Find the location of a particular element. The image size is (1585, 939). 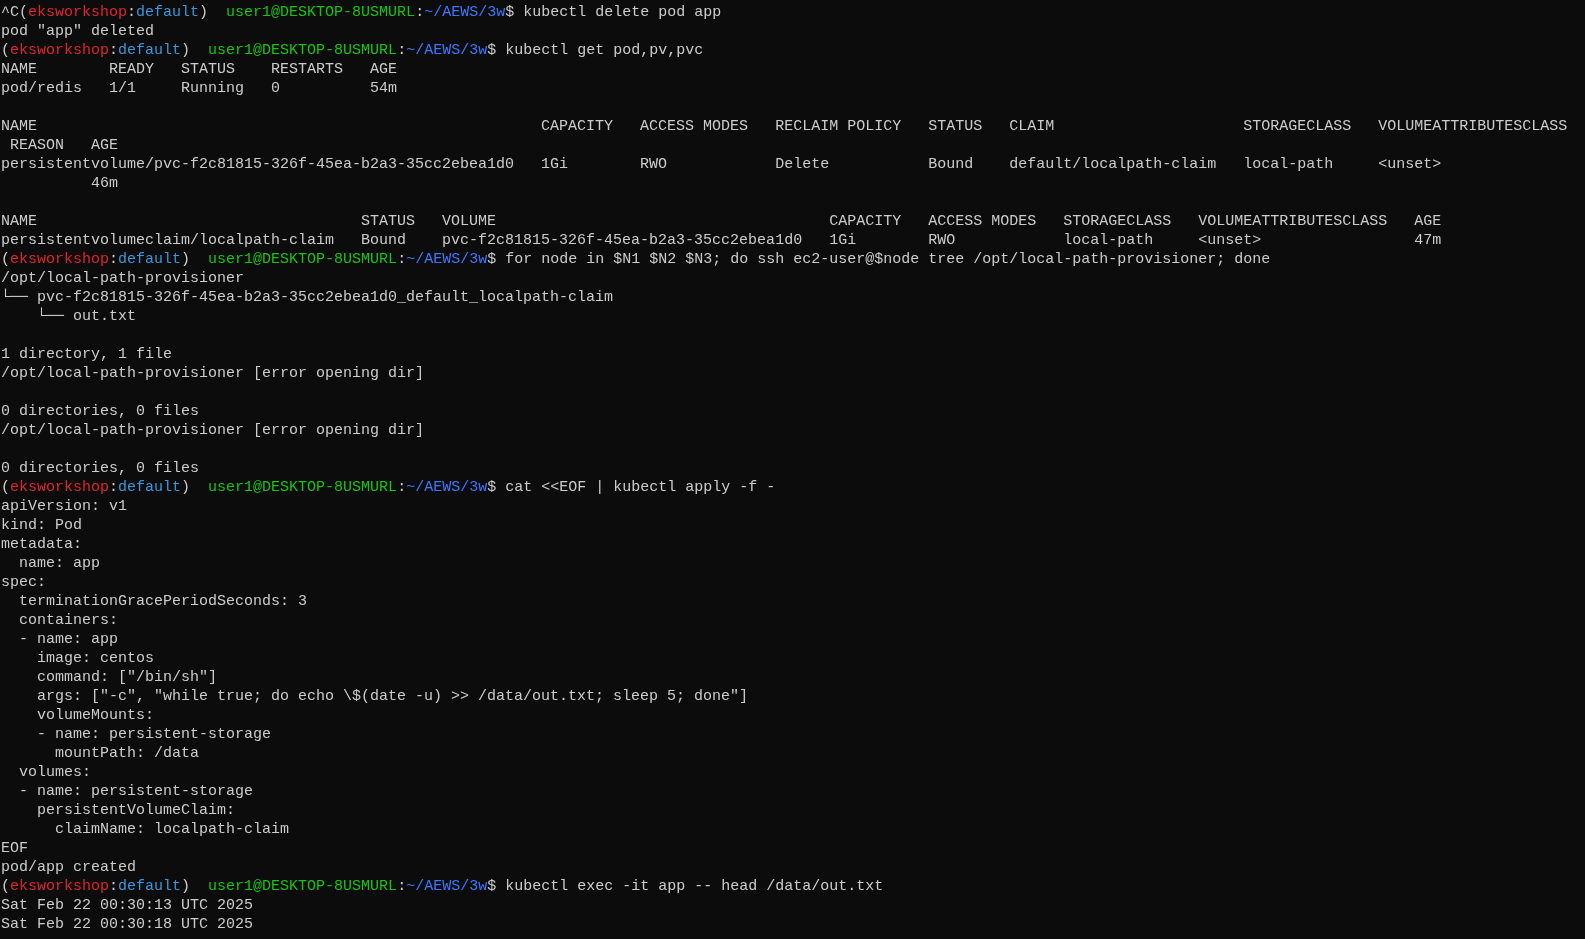

output-line: terminationGracePeriodSeconds: 3 is located at coordinates (163, 601).